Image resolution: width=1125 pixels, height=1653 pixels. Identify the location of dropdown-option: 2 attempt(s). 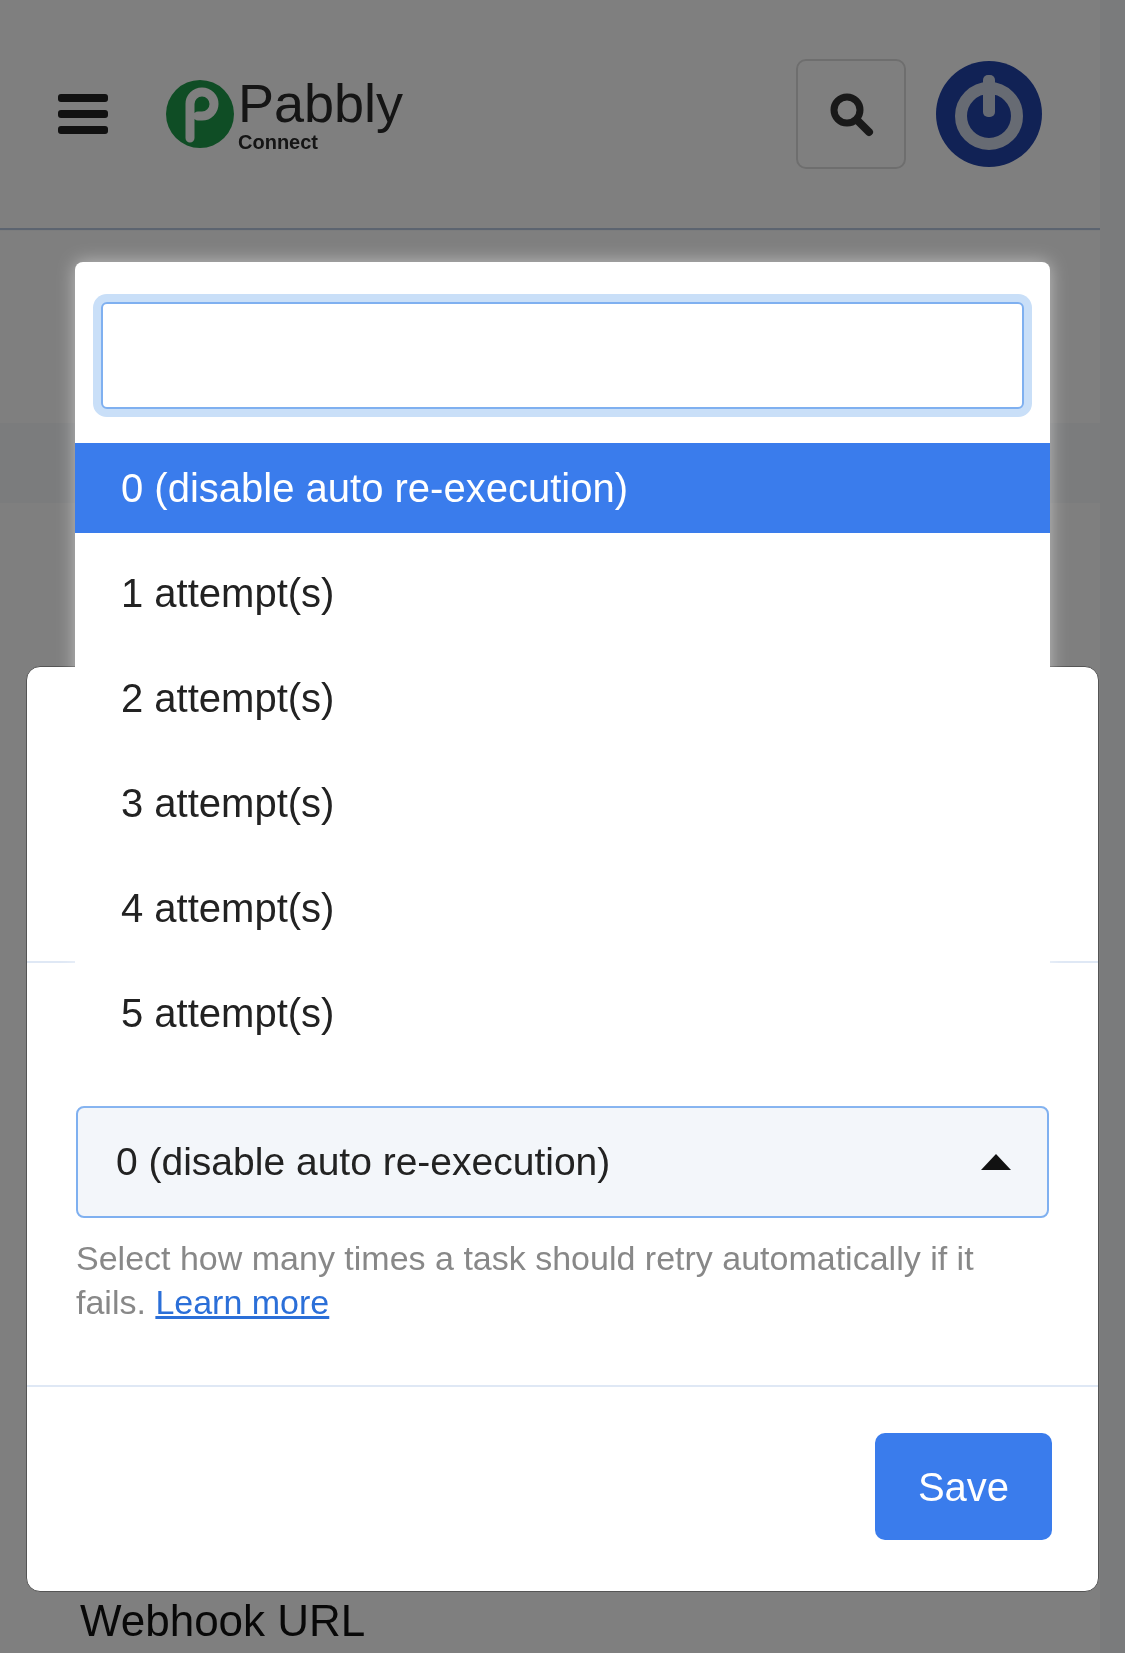
(562, 698).